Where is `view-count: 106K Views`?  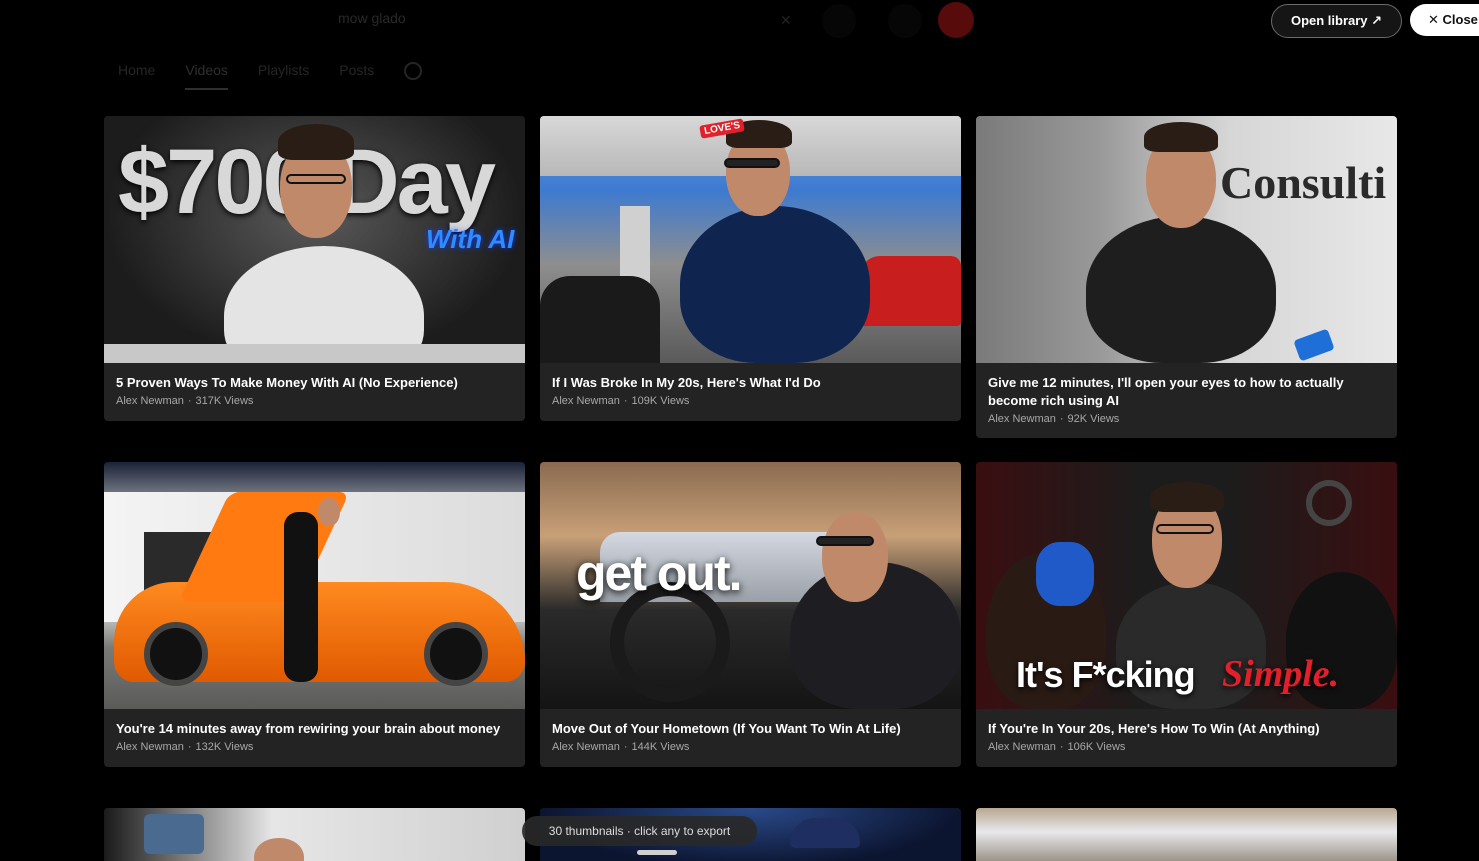 view-count: 106K Views is located at coordinates (1096, 747).